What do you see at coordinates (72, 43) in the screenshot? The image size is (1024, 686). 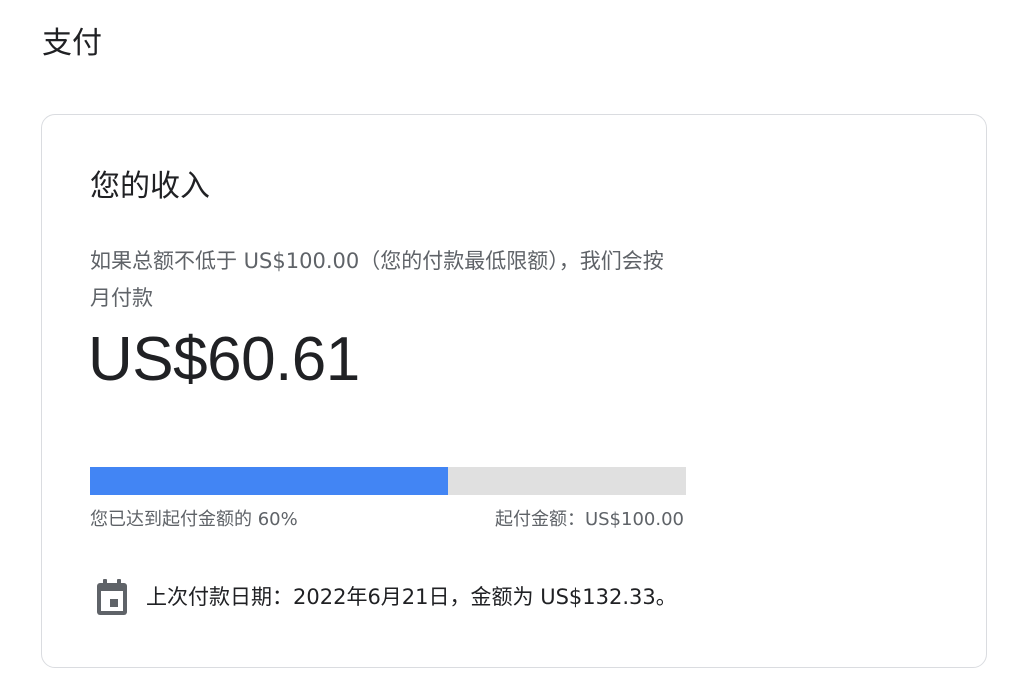 I see `page-title: 支付` at bounding box center [72, 43].